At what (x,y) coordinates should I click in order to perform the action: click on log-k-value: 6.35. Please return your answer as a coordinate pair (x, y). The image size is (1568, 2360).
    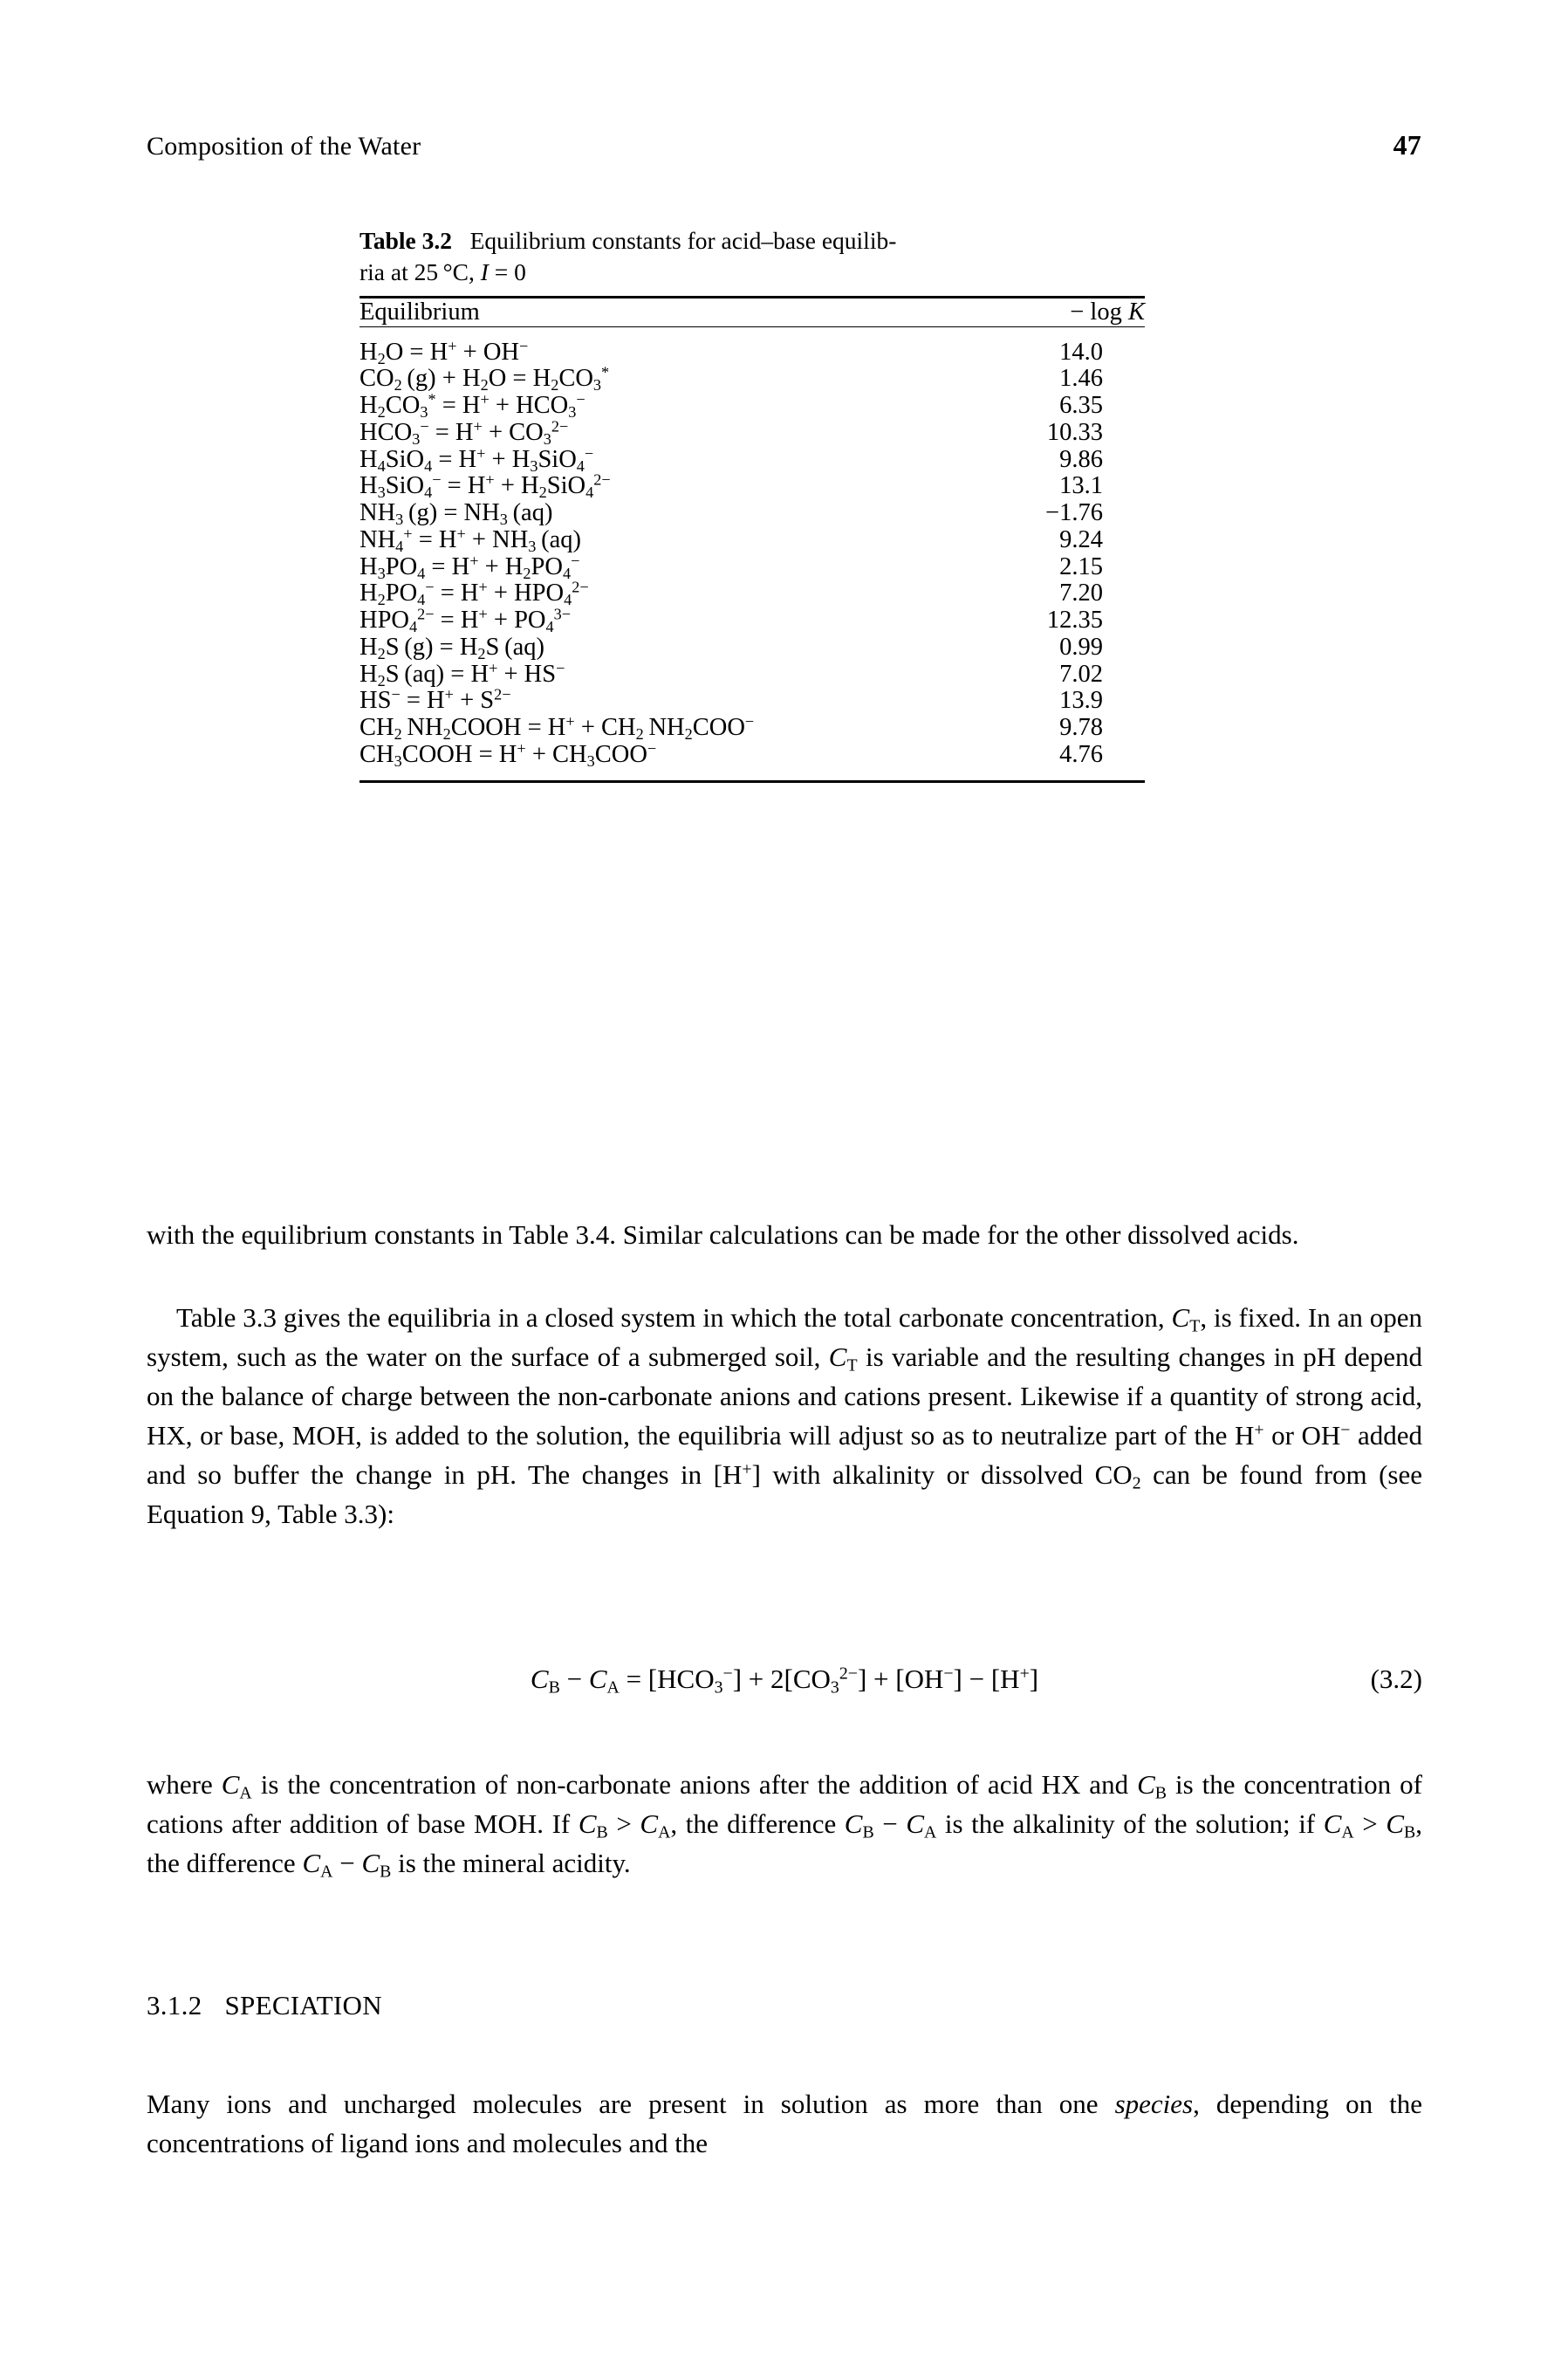
    Looking at the image, I should click on (1081, 406).